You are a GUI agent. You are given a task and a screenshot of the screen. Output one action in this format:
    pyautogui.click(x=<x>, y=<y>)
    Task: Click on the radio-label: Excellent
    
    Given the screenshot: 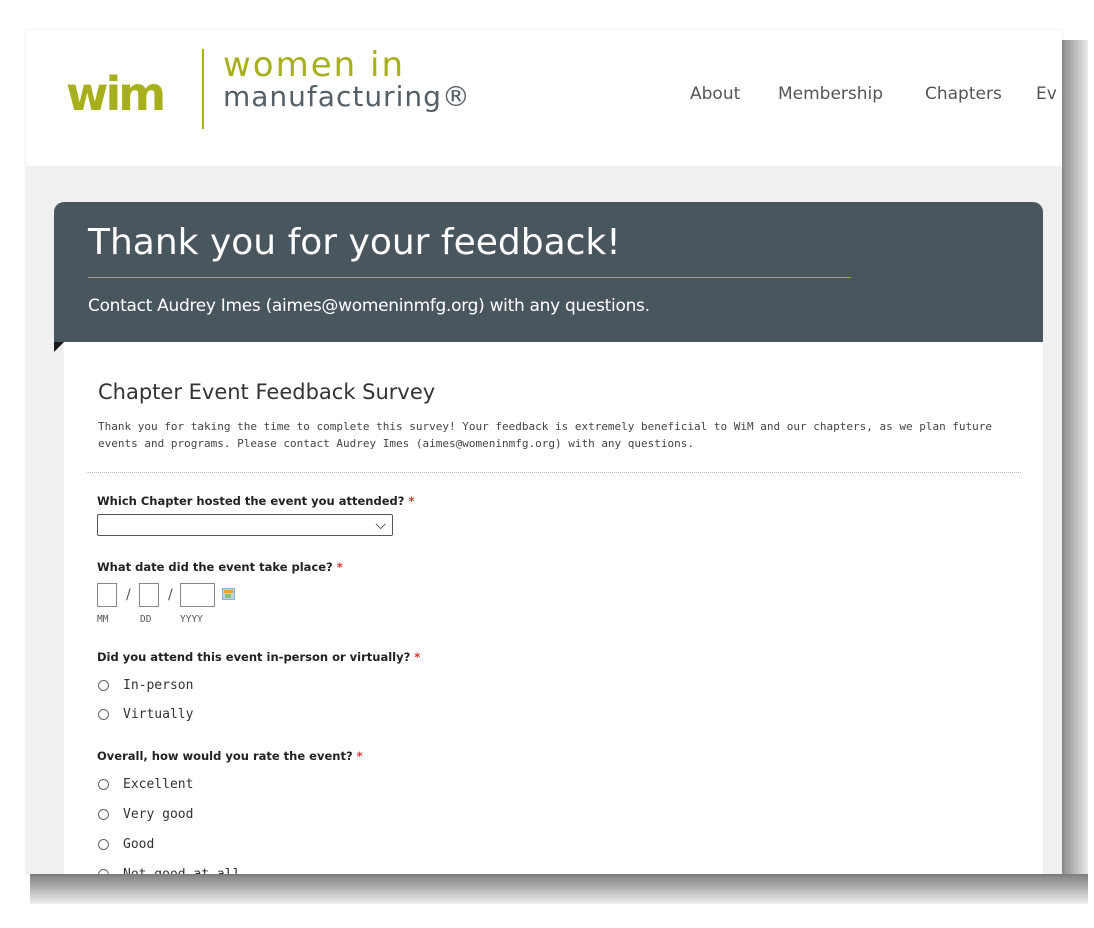 What is the action you would take?
    pyautogui.click(x=158, y=784)
    